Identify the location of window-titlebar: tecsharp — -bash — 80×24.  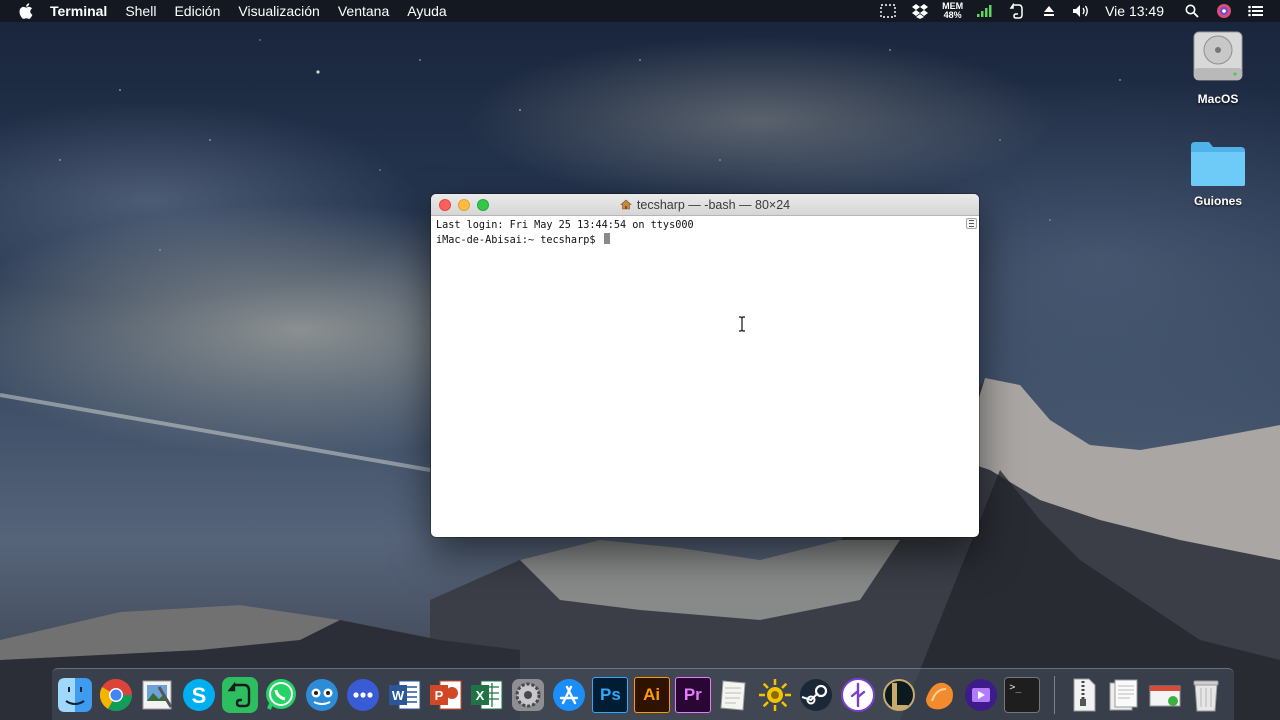
(705, 205).